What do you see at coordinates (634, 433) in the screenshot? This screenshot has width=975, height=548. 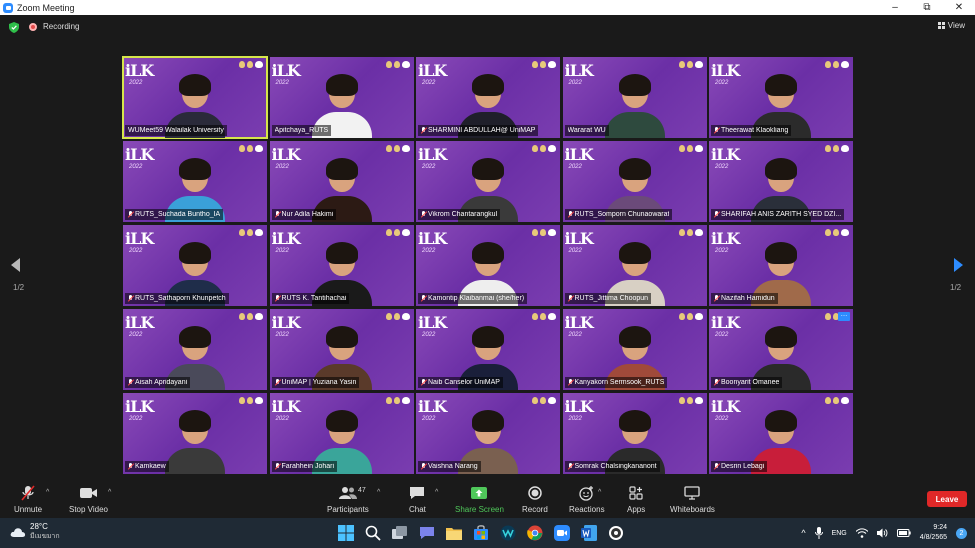 I see `participant-tile: iLK 2022 Somrak Chalsingkananont` at bounding box center [634, 433].